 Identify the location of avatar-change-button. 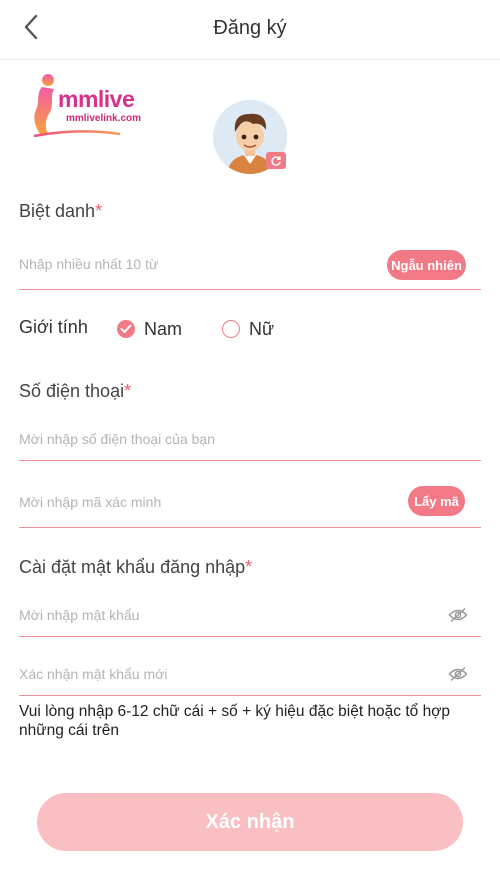
(276, 160).